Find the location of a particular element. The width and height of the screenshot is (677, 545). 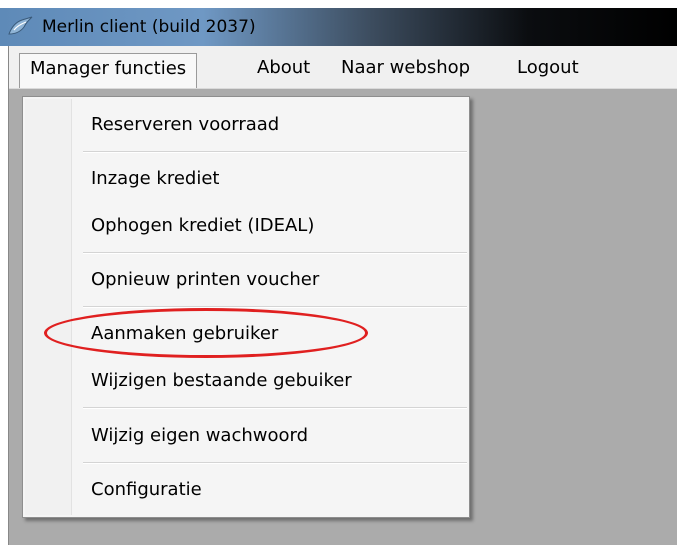

merlin-app-icon is located at coordinates (20, 25).